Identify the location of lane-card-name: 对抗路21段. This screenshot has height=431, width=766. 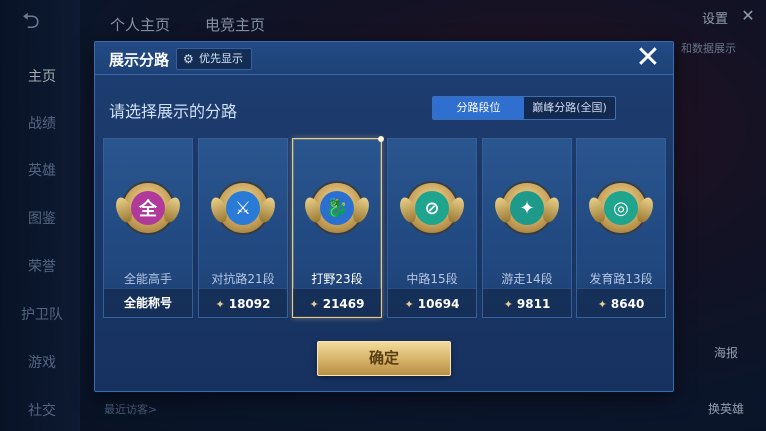
(243, 279).